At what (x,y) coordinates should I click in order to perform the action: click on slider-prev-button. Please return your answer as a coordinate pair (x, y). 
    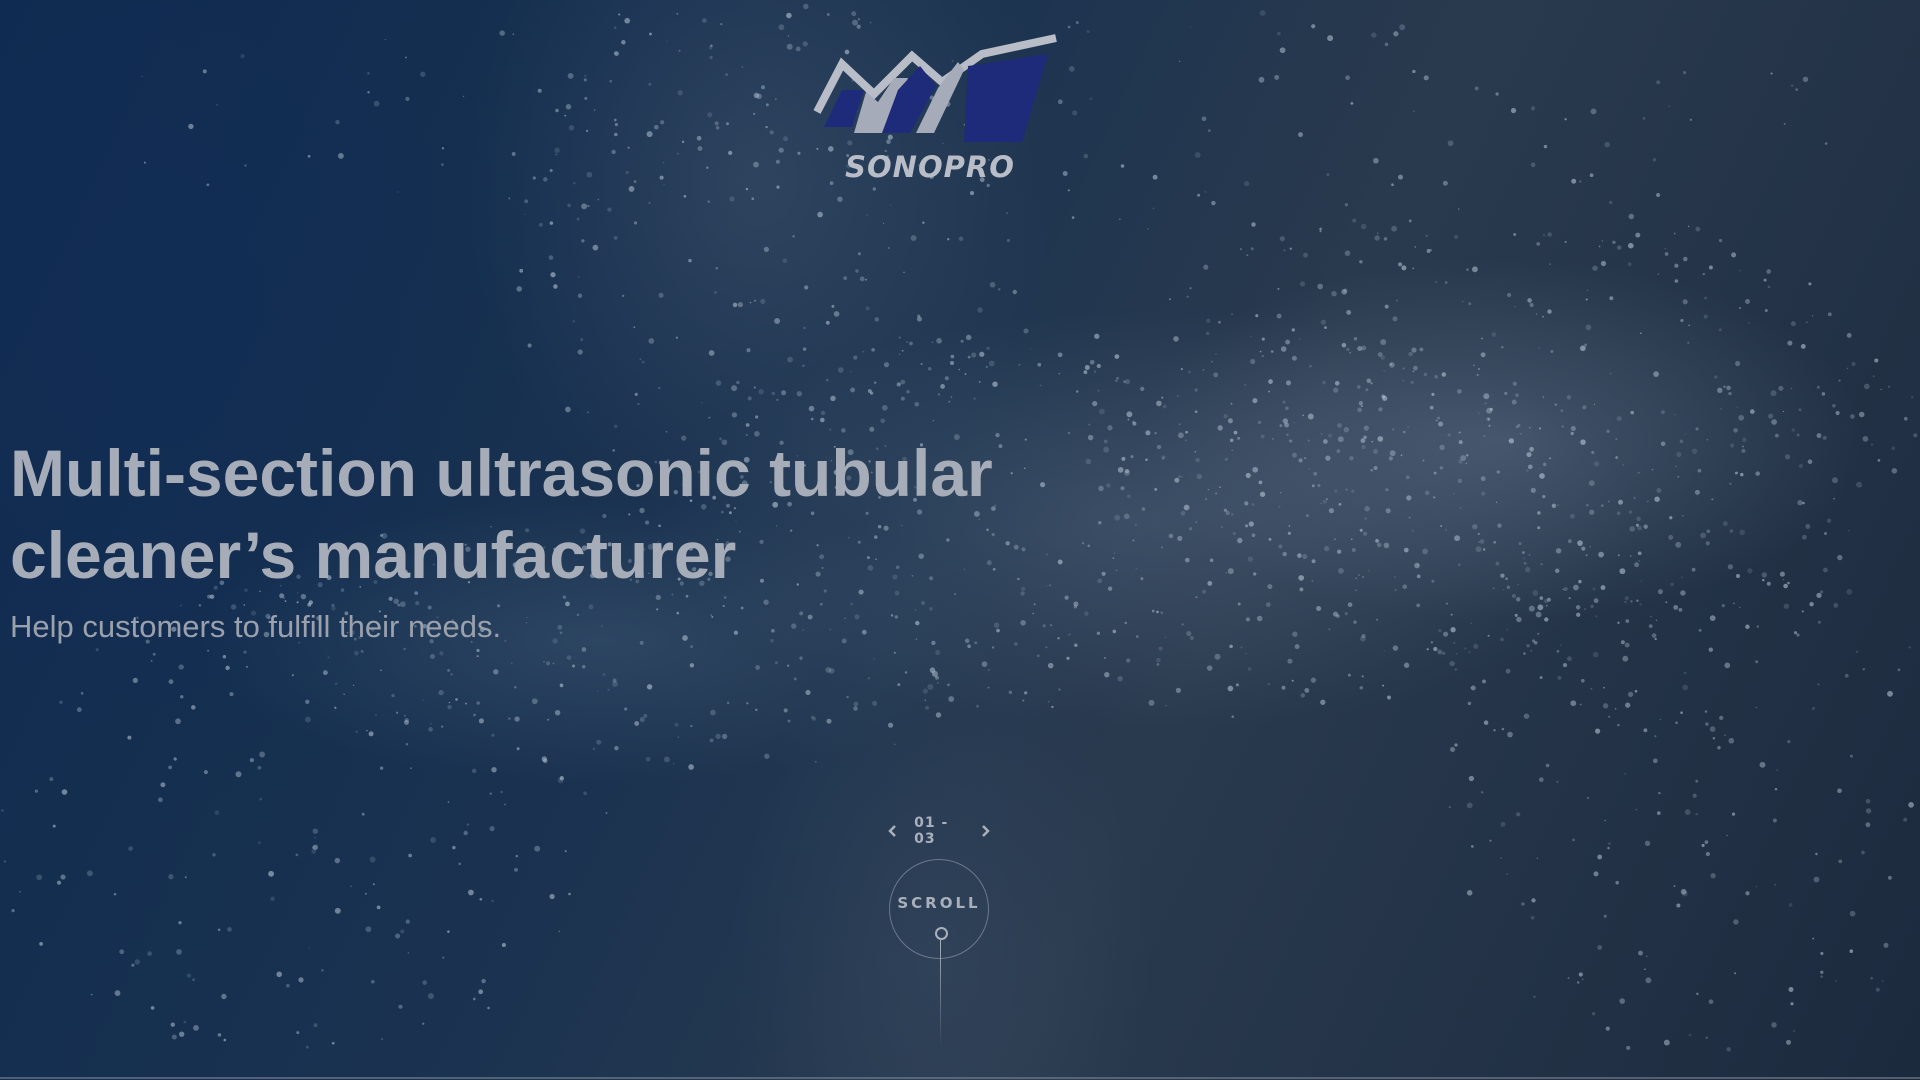
    Looking at the image, I should click on (892, 831).